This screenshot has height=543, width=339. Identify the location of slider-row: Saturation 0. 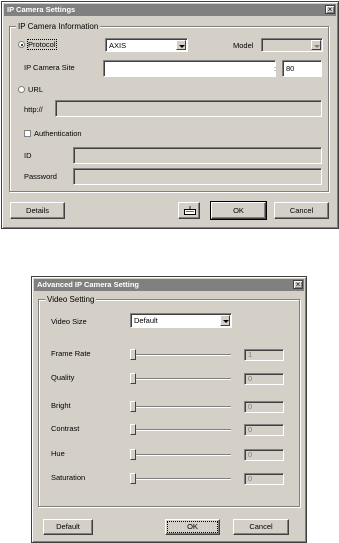
(170, 479).